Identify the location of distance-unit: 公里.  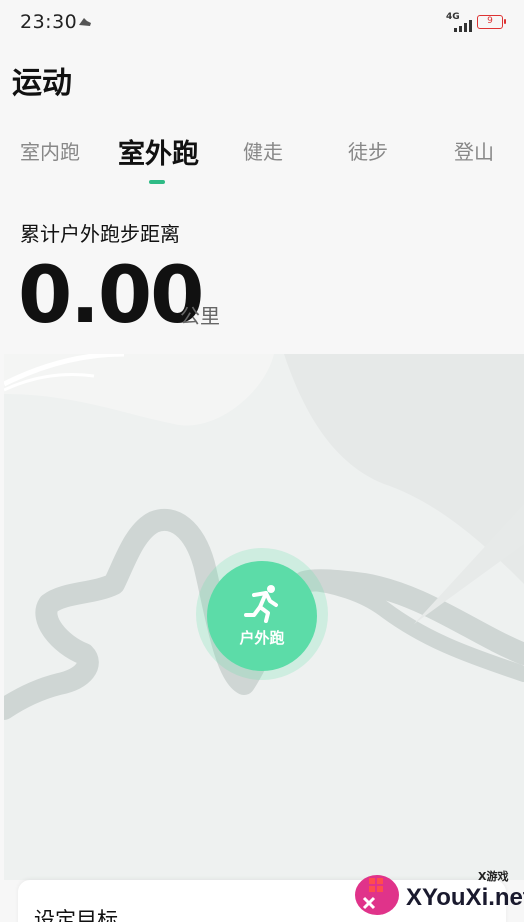
(200, 316).